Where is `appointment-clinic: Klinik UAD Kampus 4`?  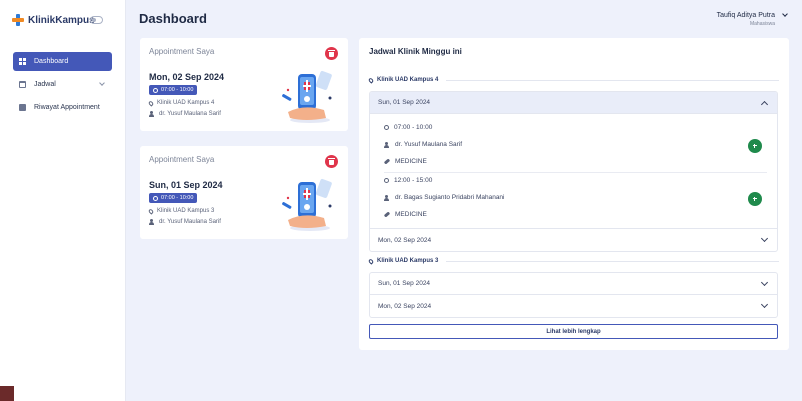 appointment-clinic: Klinik UAD Kampus 4 is located at coordinates (181, 103).